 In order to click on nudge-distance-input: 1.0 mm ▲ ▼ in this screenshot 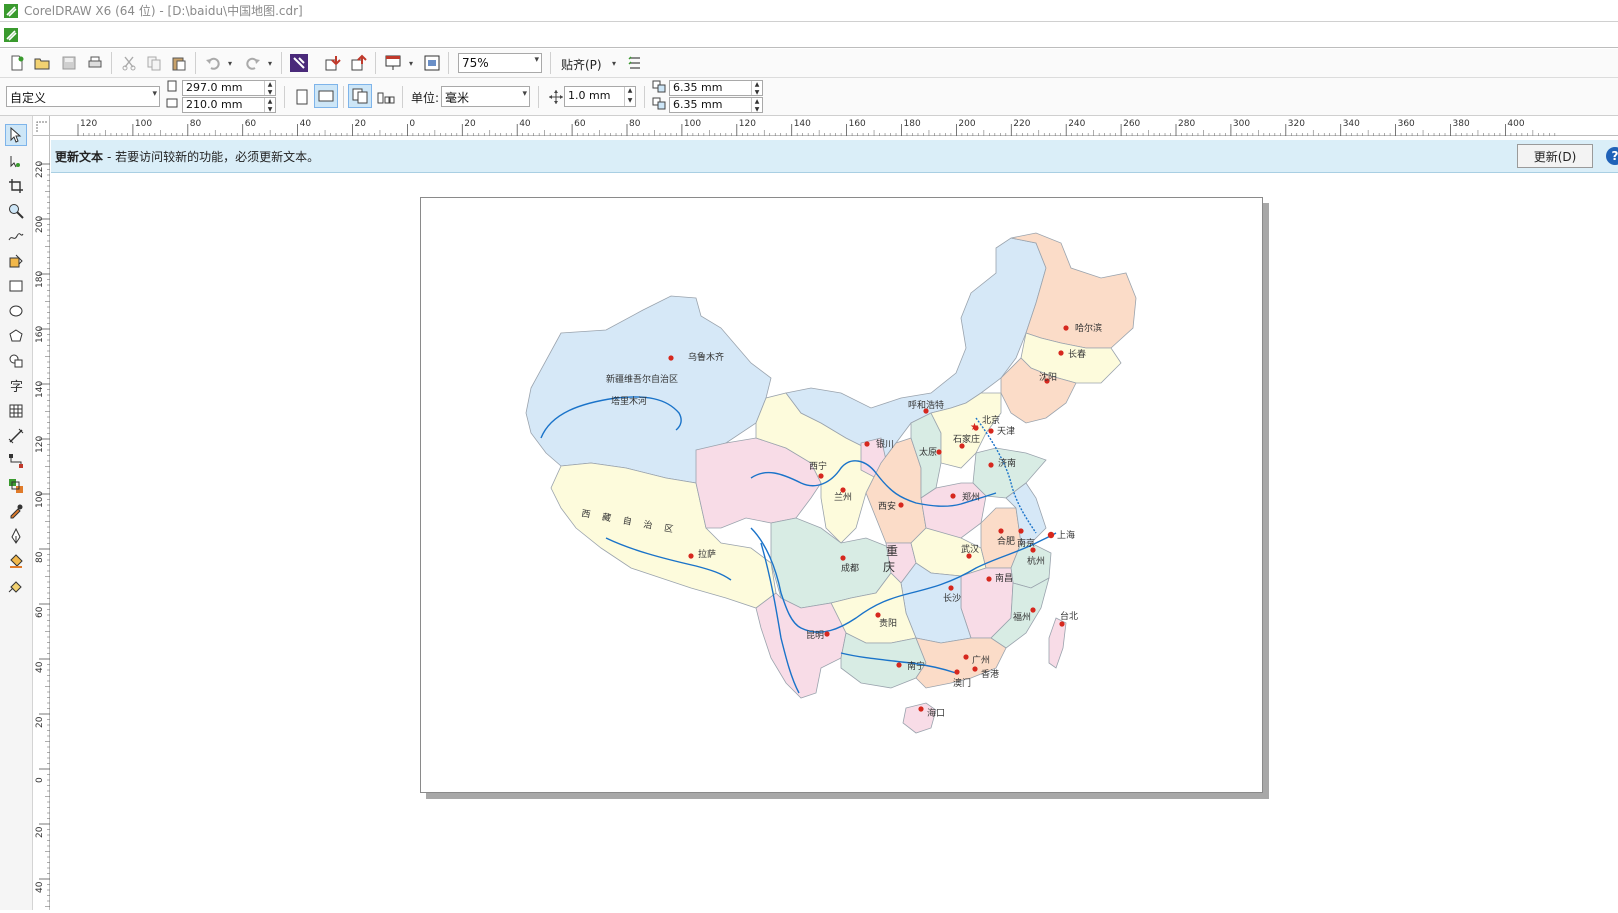, I will do `click(600, 96)`.